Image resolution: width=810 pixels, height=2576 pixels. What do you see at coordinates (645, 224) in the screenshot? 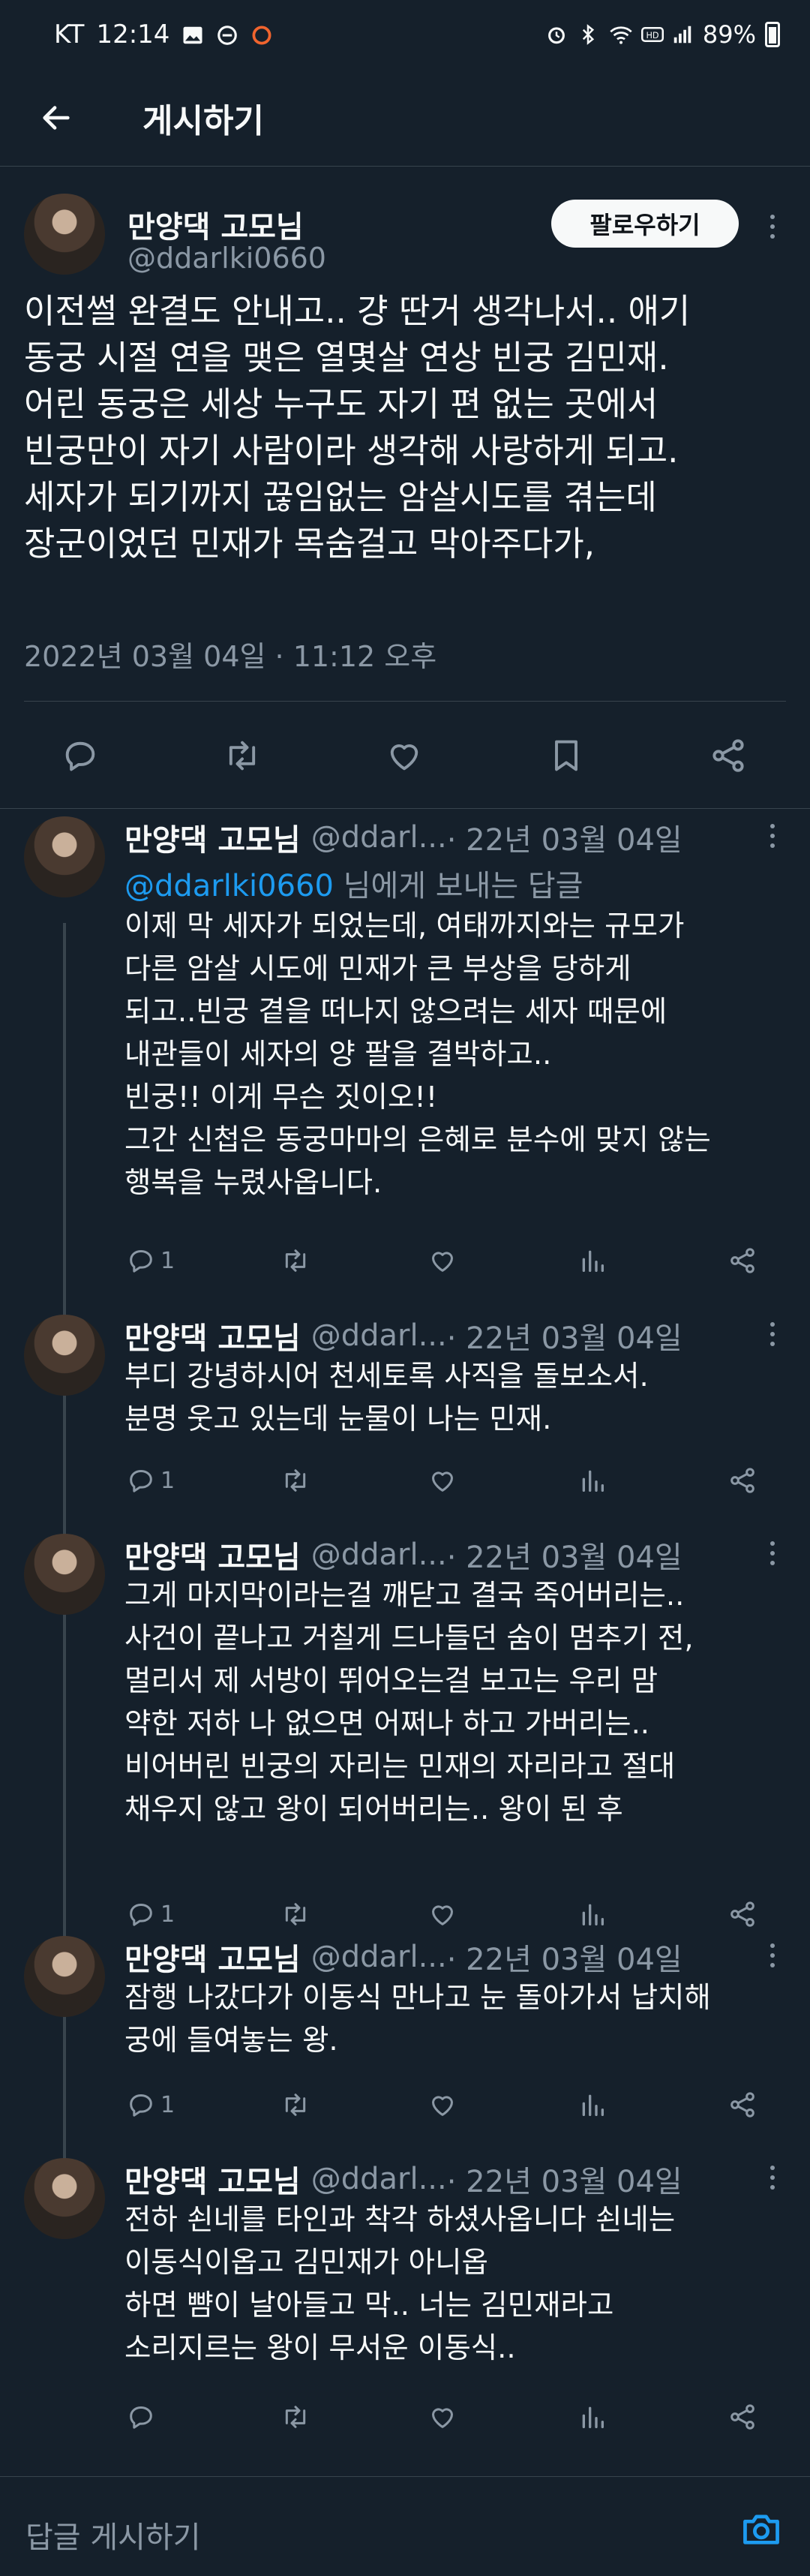
I see `follow-button: 팔로우하기` at bounding box center [645, 224].